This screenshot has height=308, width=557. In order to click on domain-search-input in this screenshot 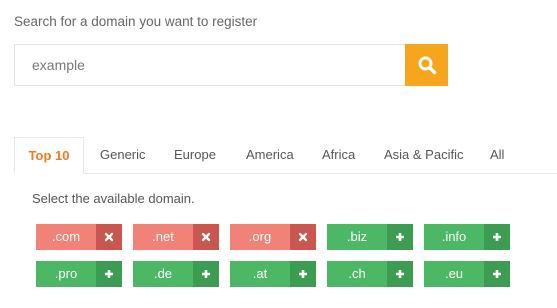, I will do `click(209, 65)`.